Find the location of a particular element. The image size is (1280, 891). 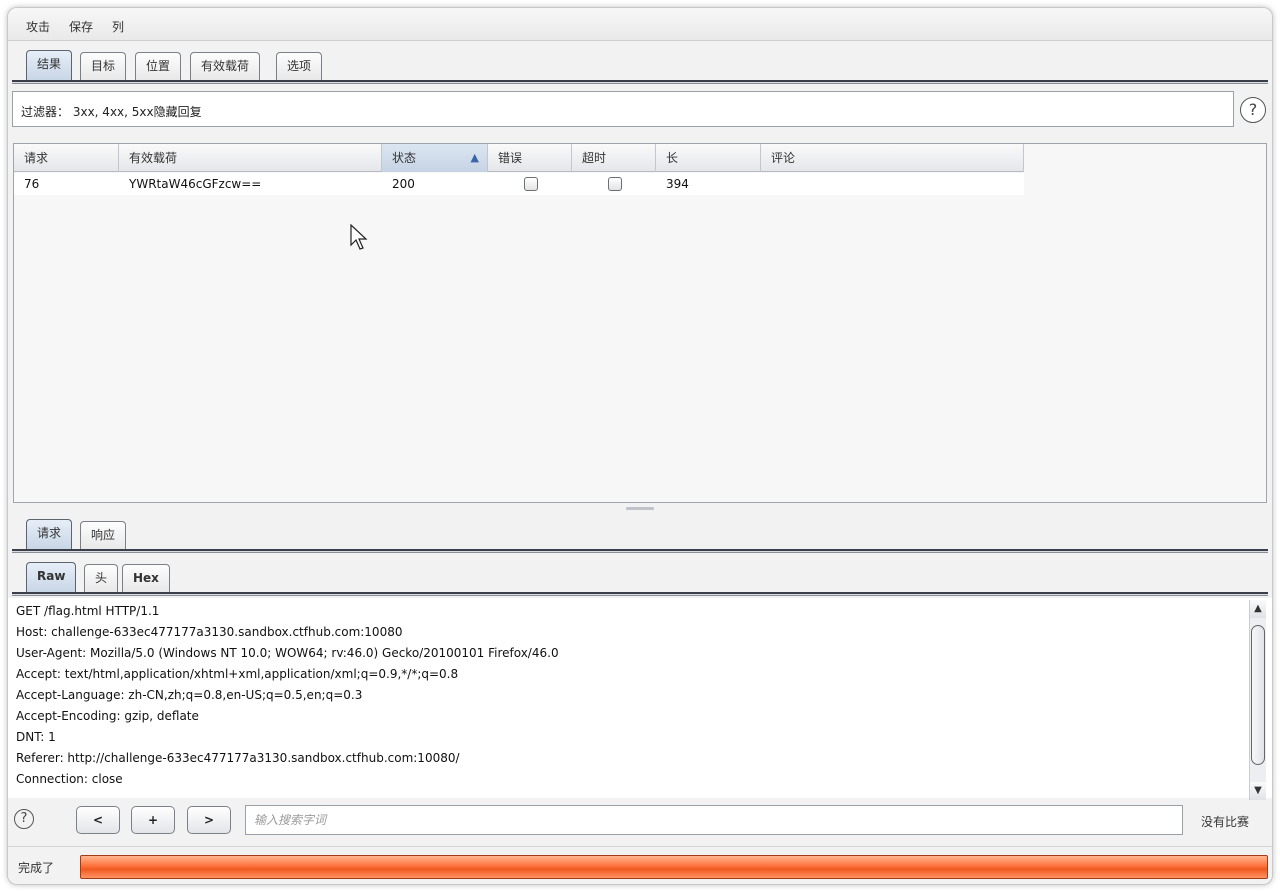

menu-columns: 列 is located at coordinates (118, 26).